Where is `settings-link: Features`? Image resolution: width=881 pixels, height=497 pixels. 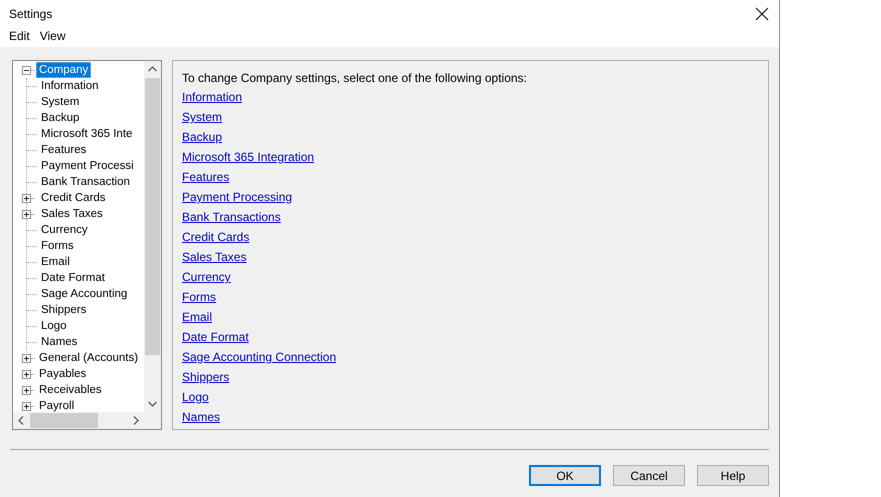
settings-link: Features is located at coordinates (206, 180).